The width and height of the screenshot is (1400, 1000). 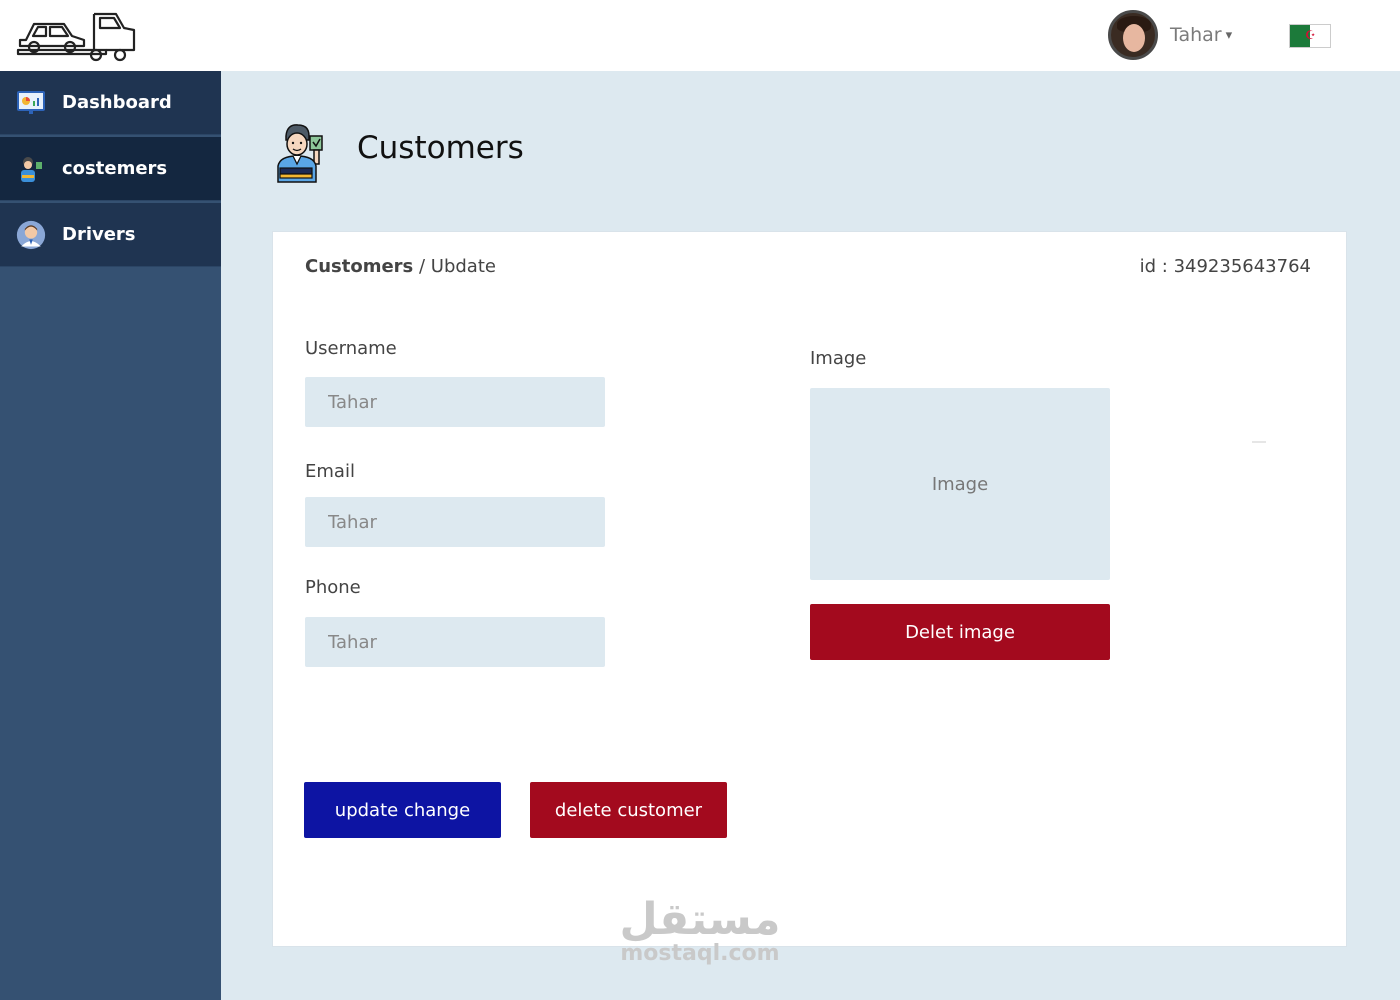 What do you see at coordinates (31, 103) in the screenshot?
I see `dashboard-icon` at bounding box center [31, 103].